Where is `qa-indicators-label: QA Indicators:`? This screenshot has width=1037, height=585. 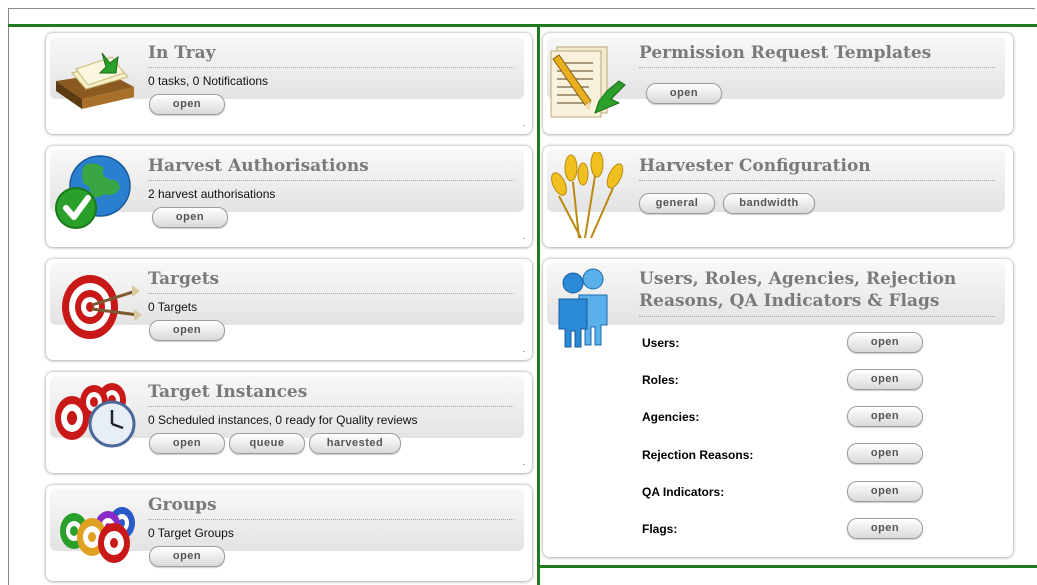 qa-indicators-label: QA Indicators: is located at coordinates (683, 492).